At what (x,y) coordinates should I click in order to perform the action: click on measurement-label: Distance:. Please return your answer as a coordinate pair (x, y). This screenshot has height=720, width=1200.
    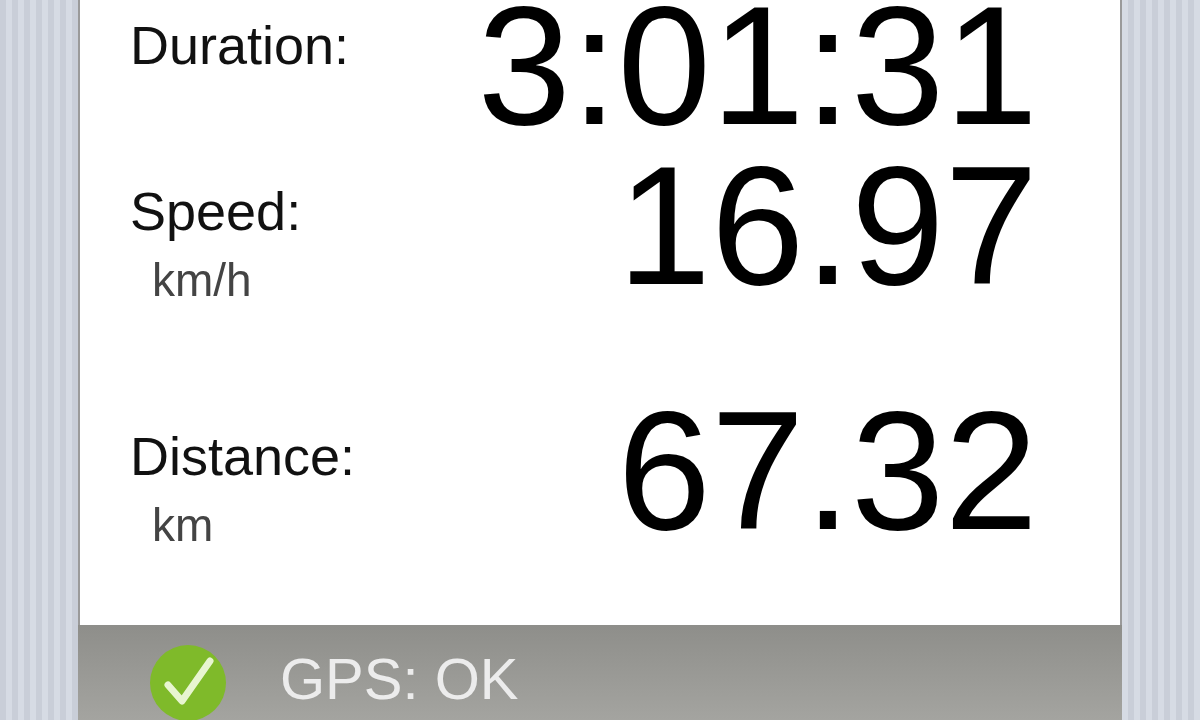
    Looking at the image, I should click on (243, 457).